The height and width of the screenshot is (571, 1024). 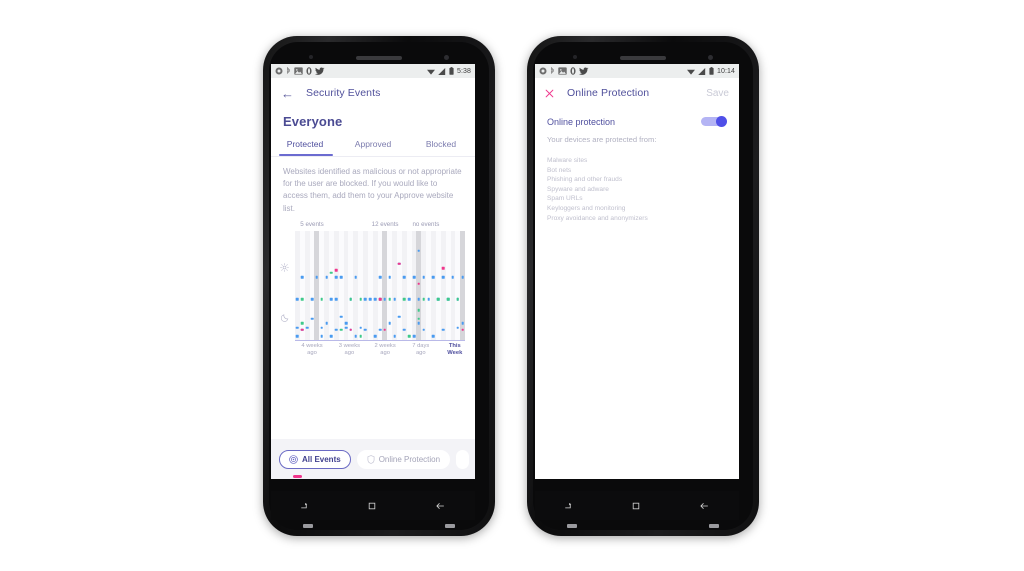 I want to click on chart-annotation: 5 events, so click(x=312, y=224).